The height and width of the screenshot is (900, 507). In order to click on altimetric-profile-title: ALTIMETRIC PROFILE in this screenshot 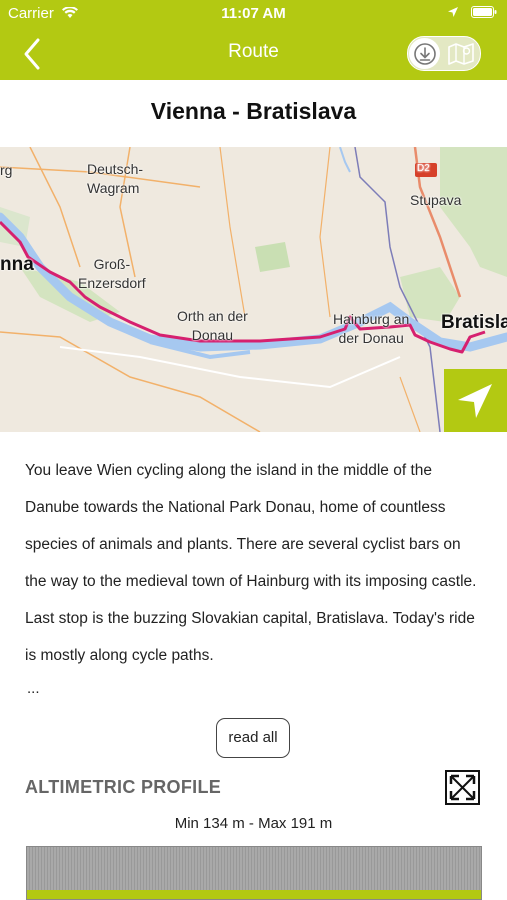, I will do `click(123, 787)`.